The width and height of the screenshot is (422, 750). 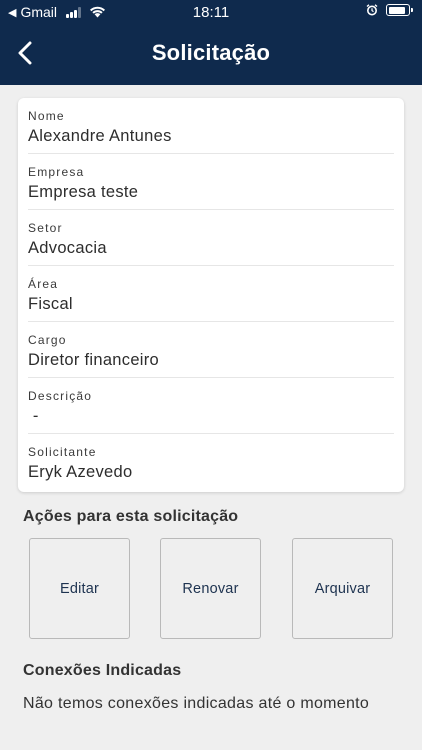 I want to click on page-title: Solicitação, so click(x=211, y=52).